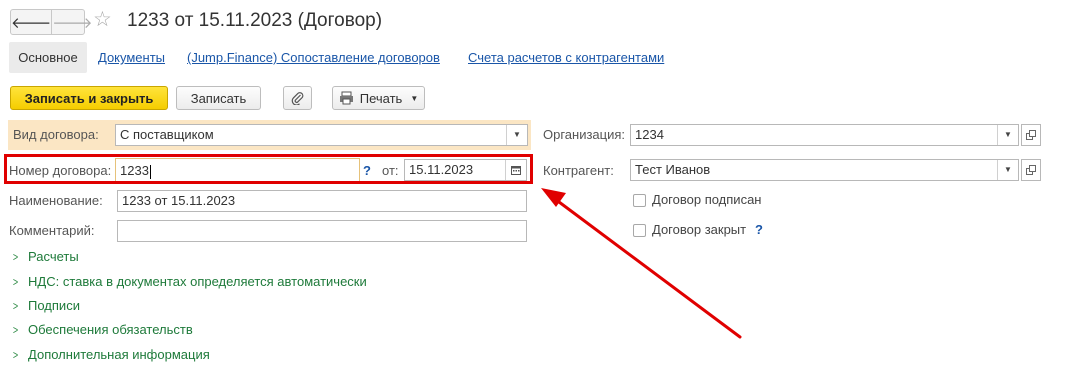  I want to click on annotation-arrow, so click(641, 263).